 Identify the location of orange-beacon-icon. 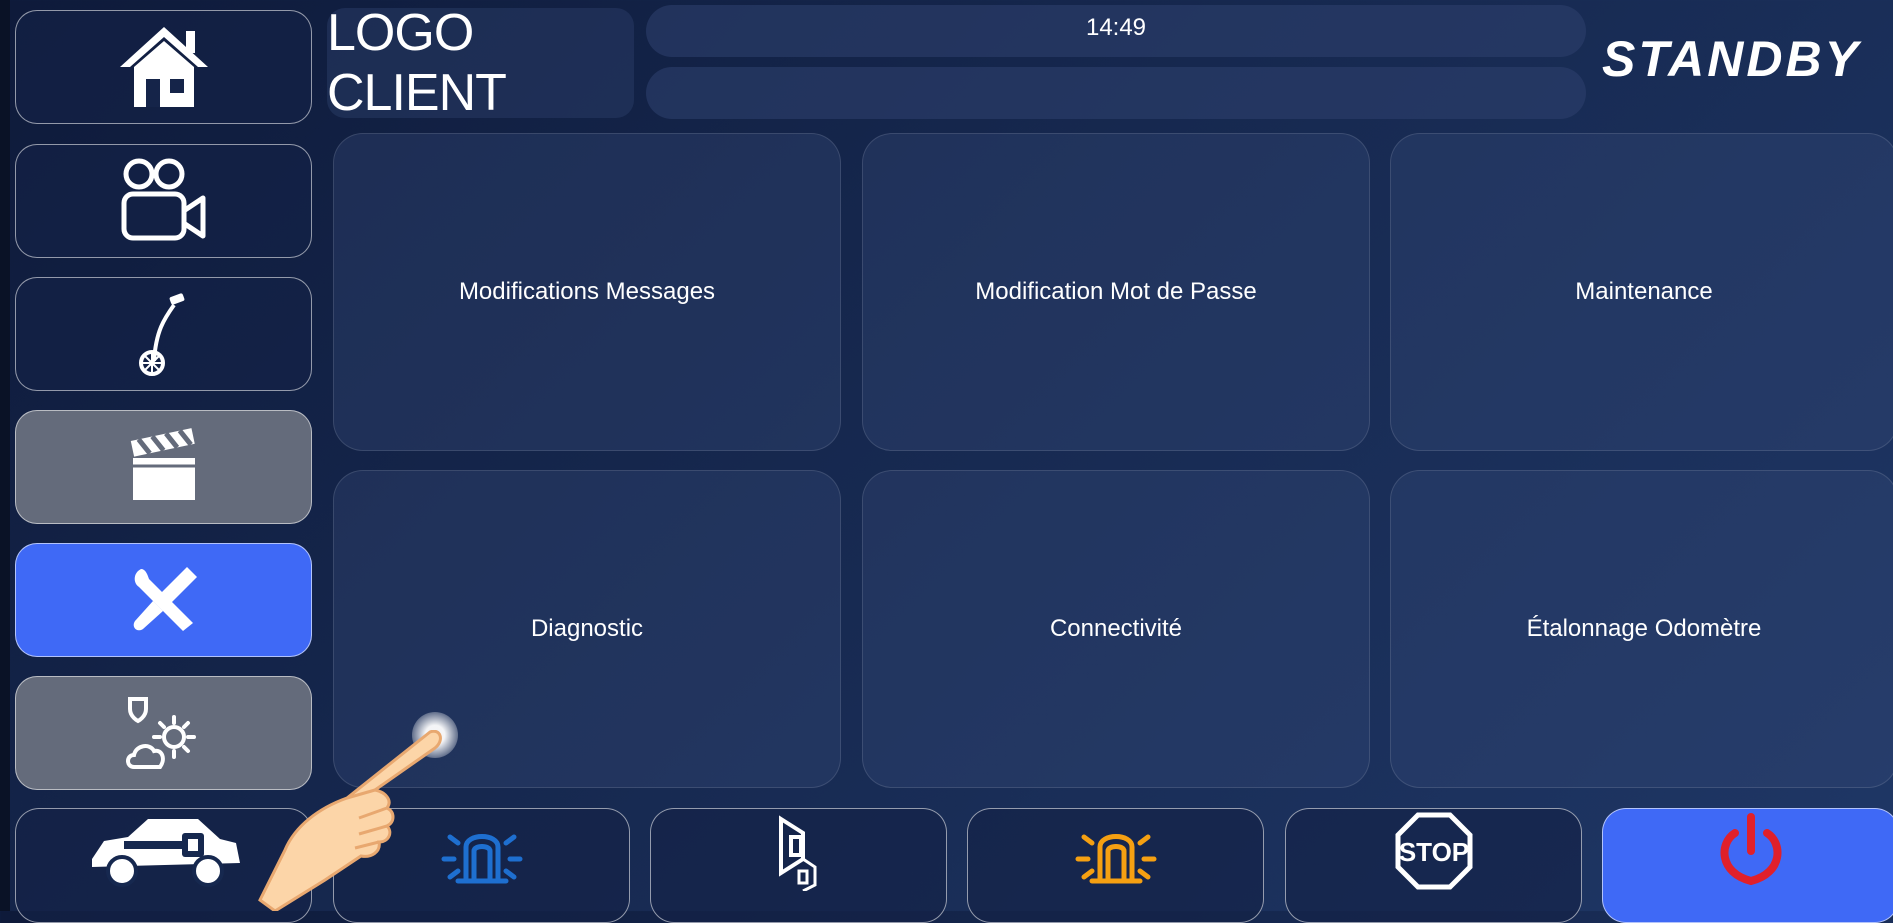
(1115, 858).